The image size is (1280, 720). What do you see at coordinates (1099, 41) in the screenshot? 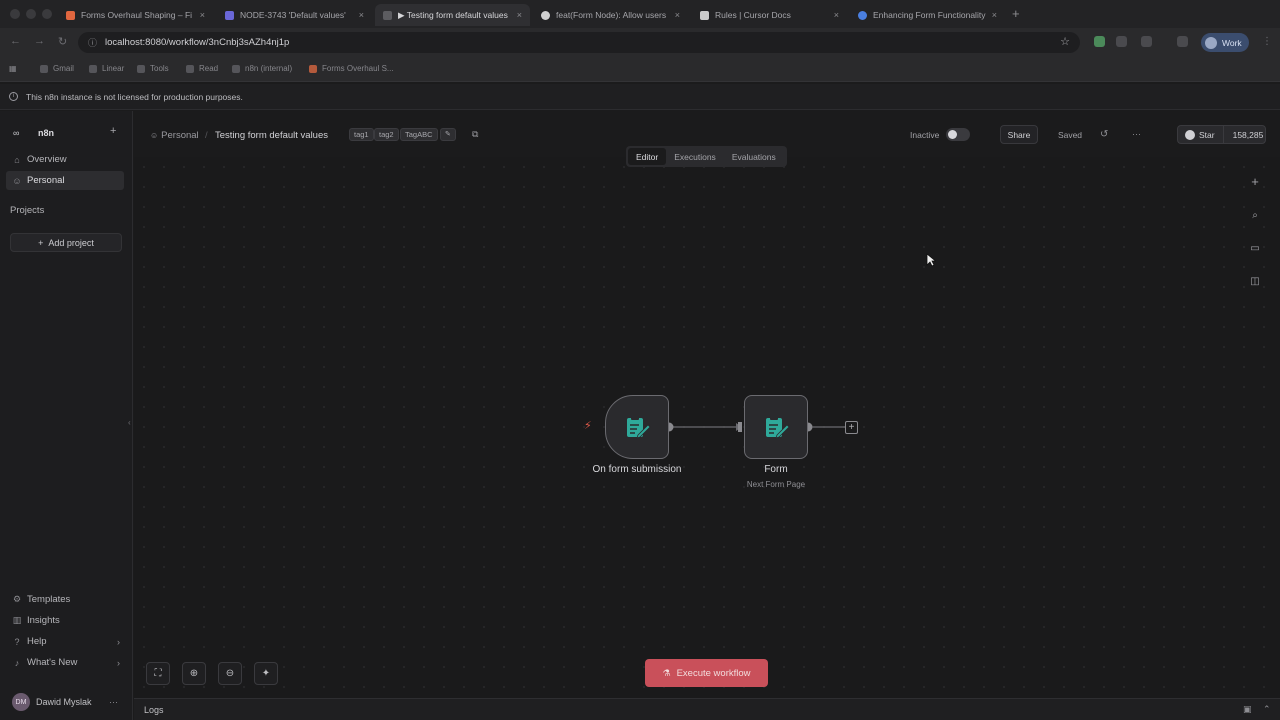
I see `extension-vue-icon` at bounding box center [1099, 41].